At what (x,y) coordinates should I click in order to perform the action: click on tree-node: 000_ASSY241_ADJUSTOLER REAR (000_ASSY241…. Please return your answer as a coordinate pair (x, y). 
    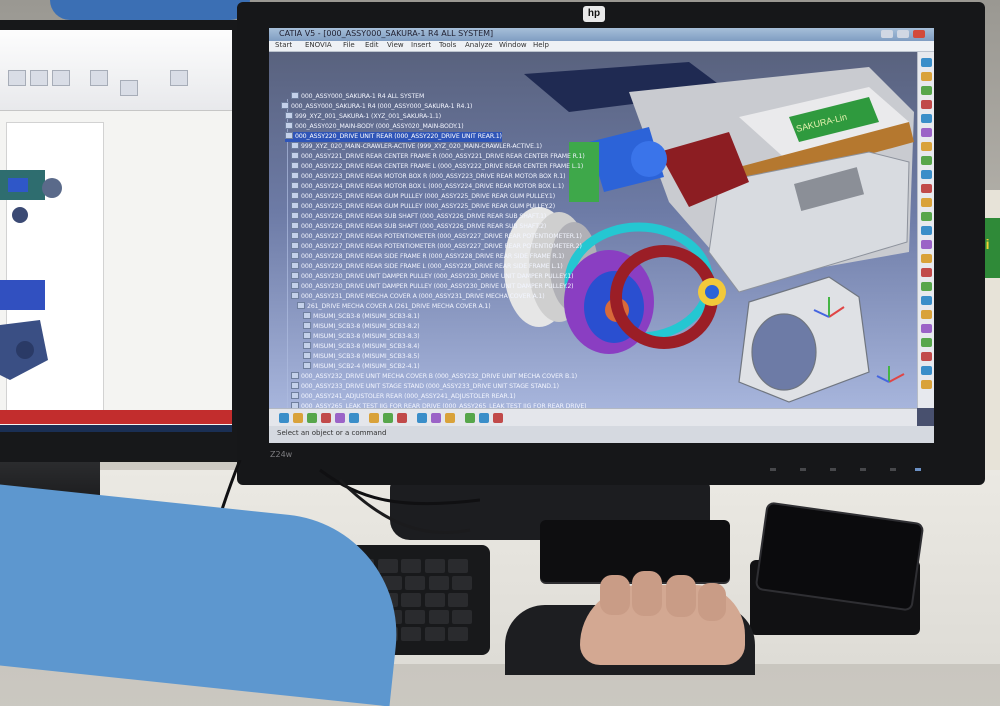
    Looking at the image, I should click on (403, 397).